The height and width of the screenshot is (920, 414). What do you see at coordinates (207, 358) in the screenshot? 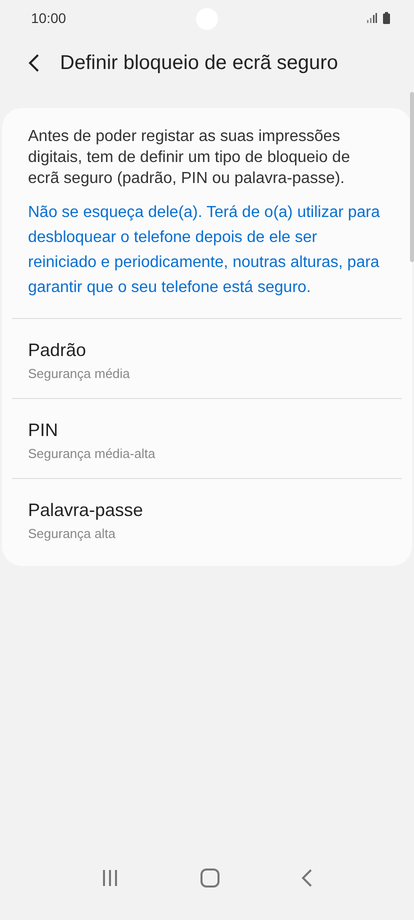
I see `lock-option: Padrão Segurança média` at bounding box center [207, 358].